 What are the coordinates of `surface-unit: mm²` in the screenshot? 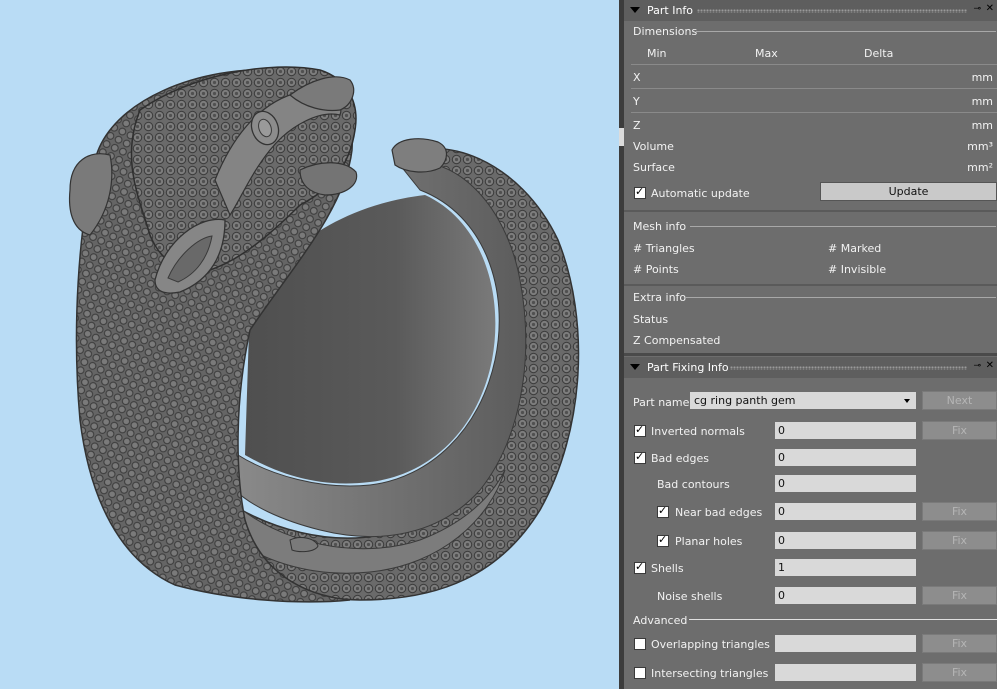 It's located at (980, 167).